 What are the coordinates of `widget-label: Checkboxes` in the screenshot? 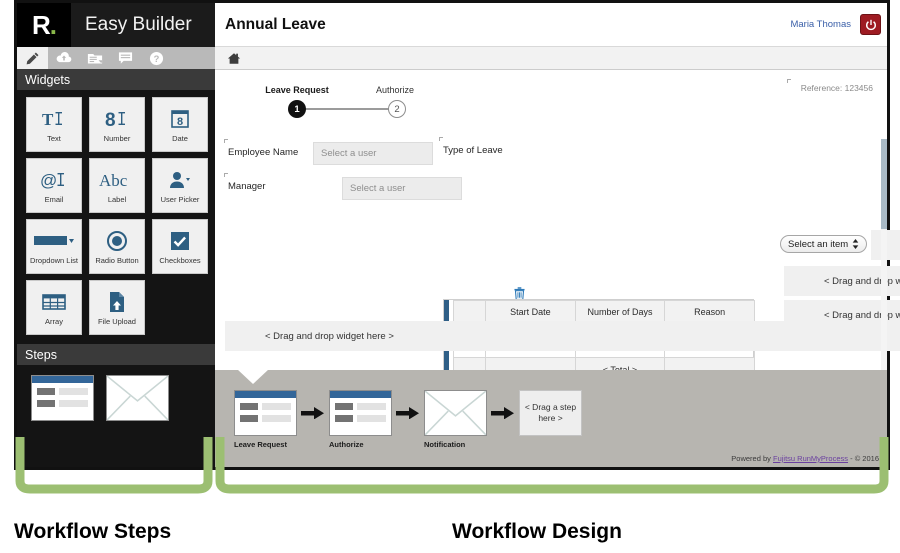 It's located at (180, 261).